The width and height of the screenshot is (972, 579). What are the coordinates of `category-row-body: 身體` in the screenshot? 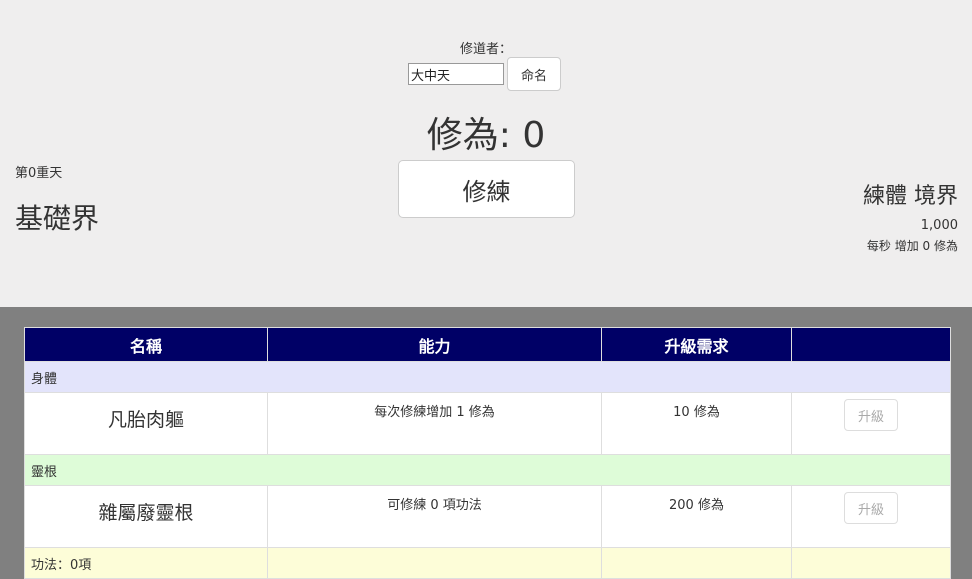 It's located at (487, 377).